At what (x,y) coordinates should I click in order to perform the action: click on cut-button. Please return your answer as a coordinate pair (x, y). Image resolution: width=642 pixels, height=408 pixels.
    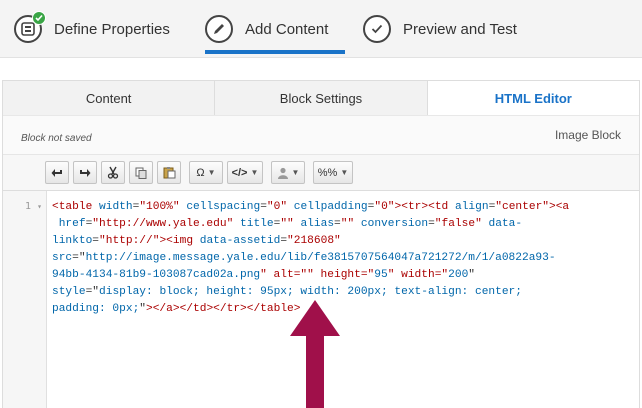
    Looking at the image, I should click on (113, 172).